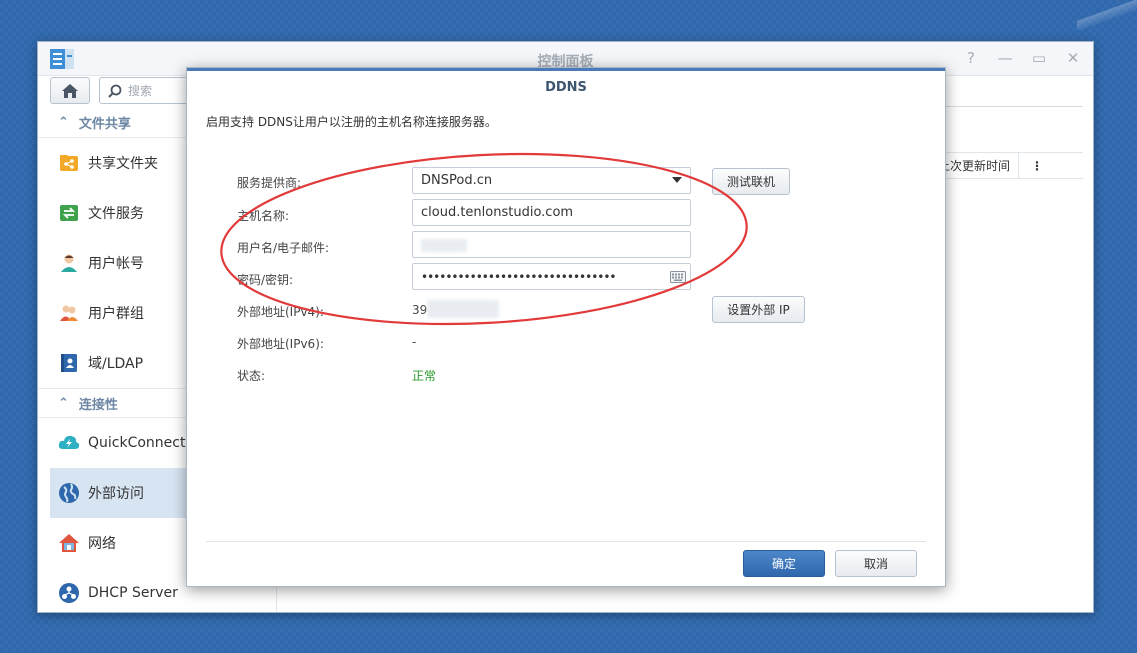 The width and height of the screenshot is (1137, 653). I want to click on home-icon, so click(70, 90).